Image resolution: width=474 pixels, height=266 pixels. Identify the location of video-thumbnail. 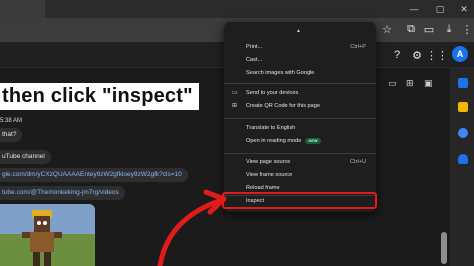
(47, 235).